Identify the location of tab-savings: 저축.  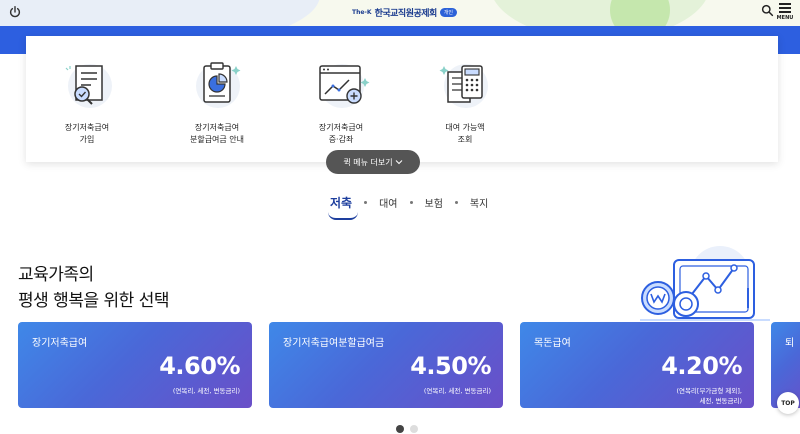
(343, 207).